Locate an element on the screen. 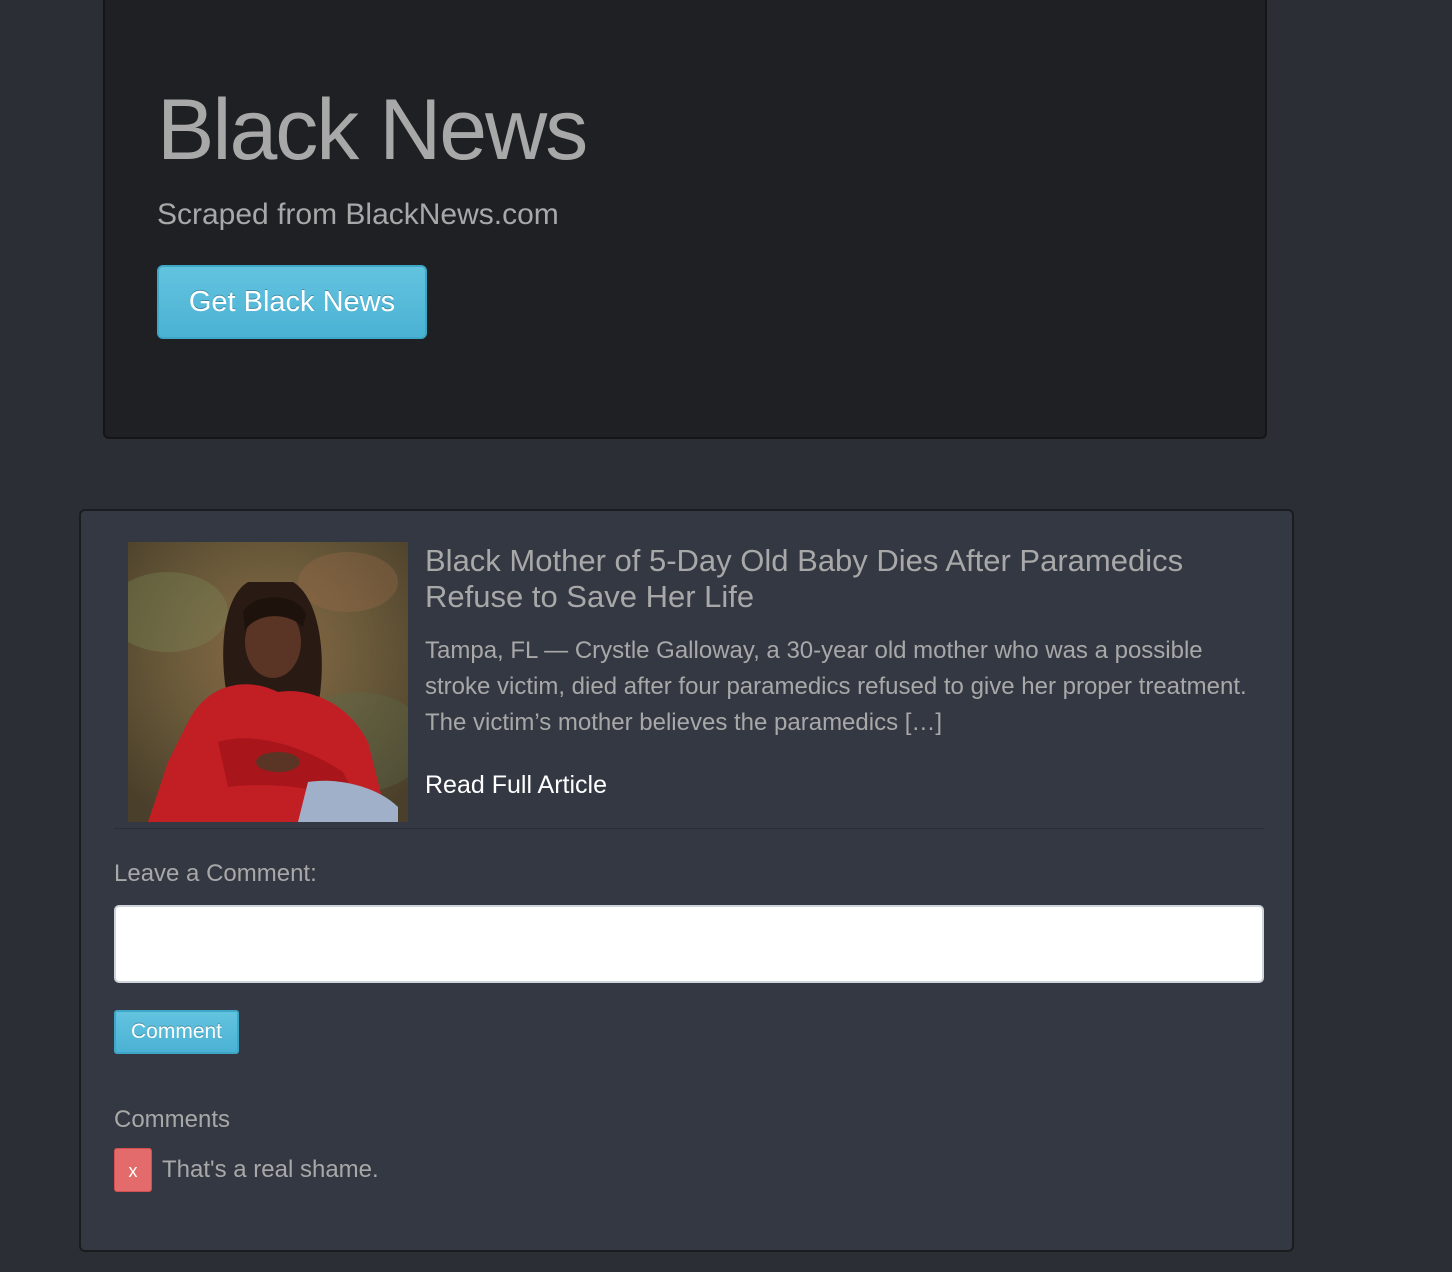  comment-input is located at coordinates (689, 944).